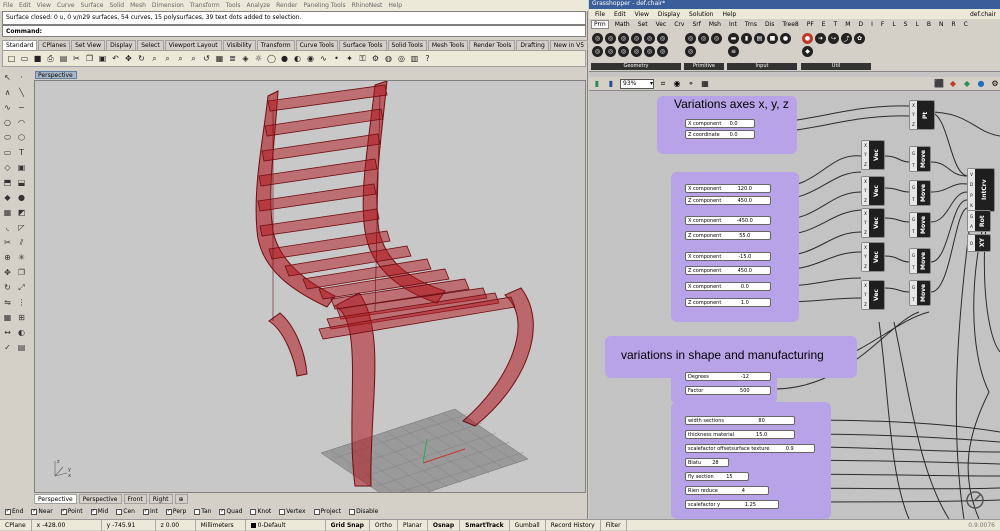 This screenshot has height=531, width=1000. Describe the element at coordinates (824, 24) in the screenshot. I see `gh-tab: E` at that location.